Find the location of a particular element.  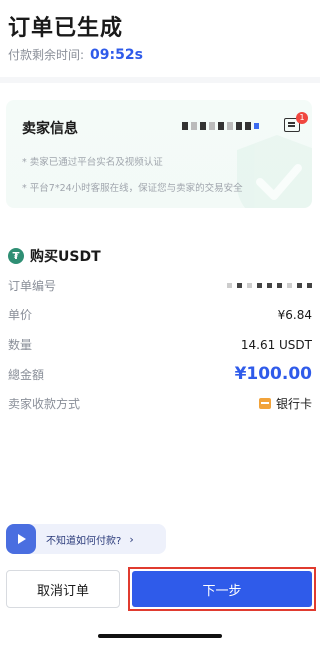

seller-note: * 卖家已通过平台实名及视频认证 is located at coordinates (92, 162).